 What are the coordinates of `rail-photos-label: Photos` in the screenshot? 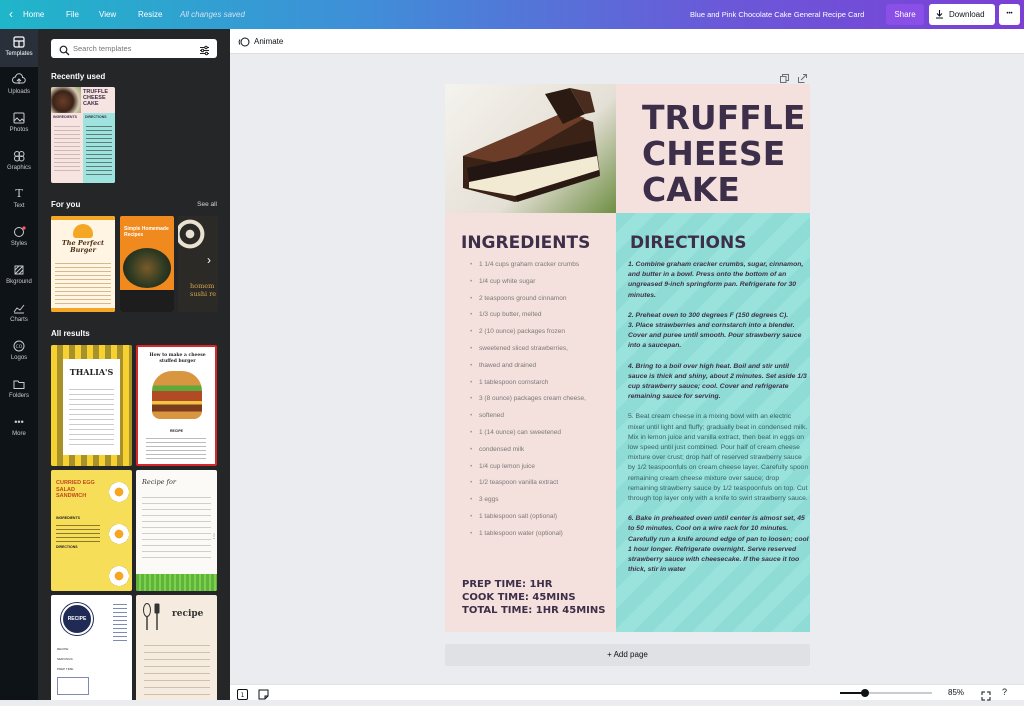 It's located at (19, 130).